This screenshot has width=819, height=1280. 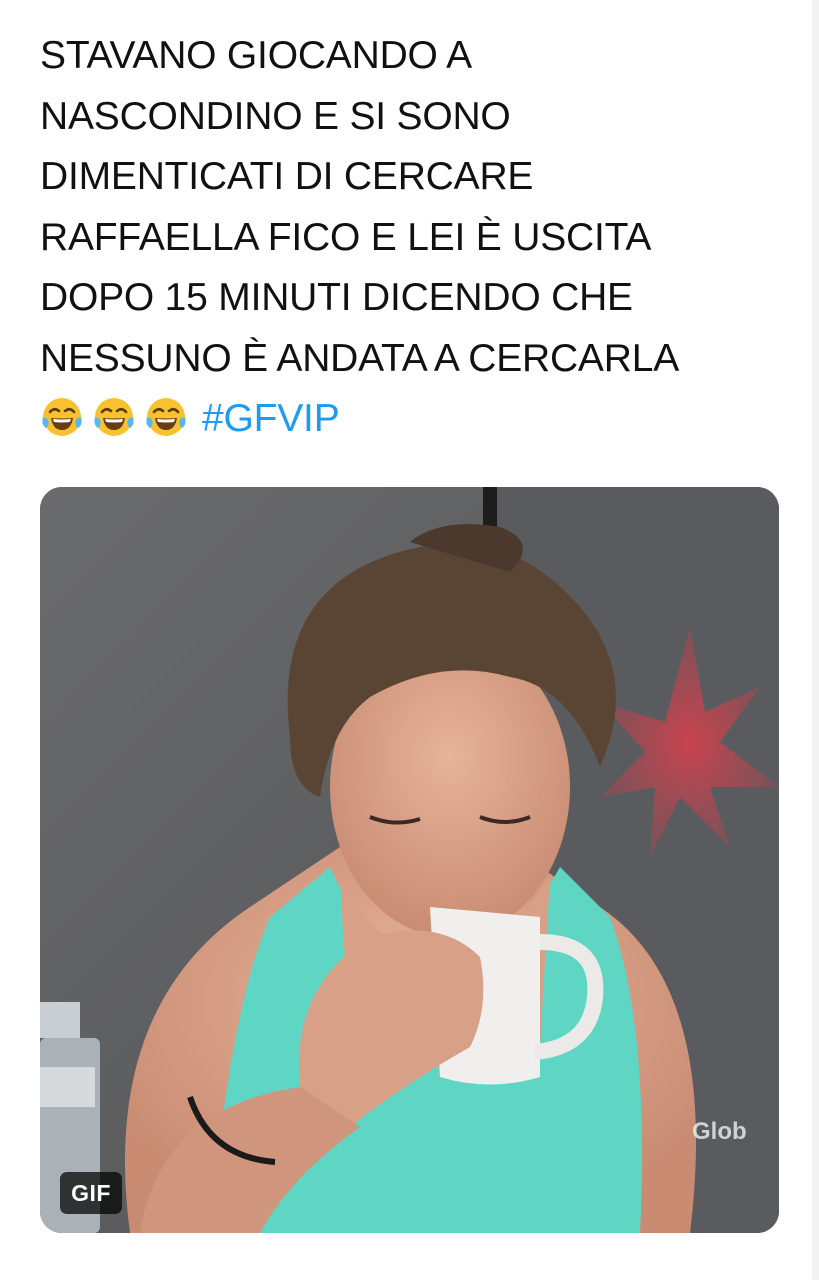 I want to click on tweet-line: RAFFAELLA FICO E LEI È USCITA, so click(x=346, y=237).